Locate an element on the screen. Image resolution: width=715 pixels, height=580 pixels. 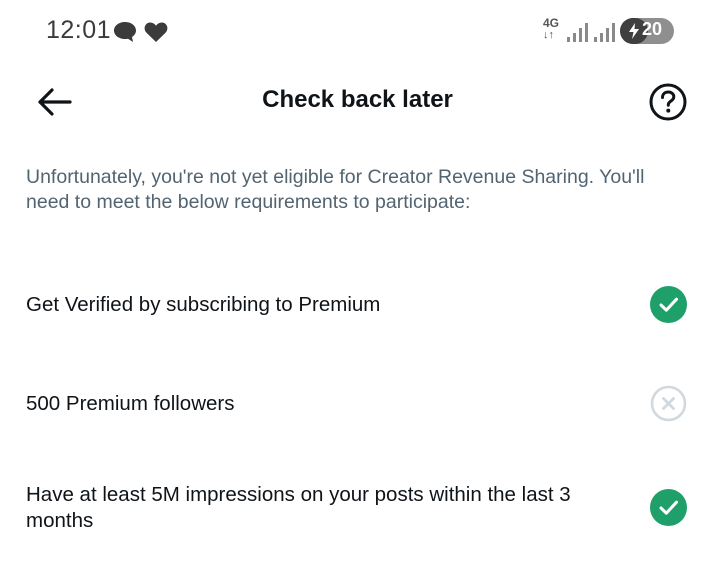
page-title: Check back later is located at coordinates (357, 99).